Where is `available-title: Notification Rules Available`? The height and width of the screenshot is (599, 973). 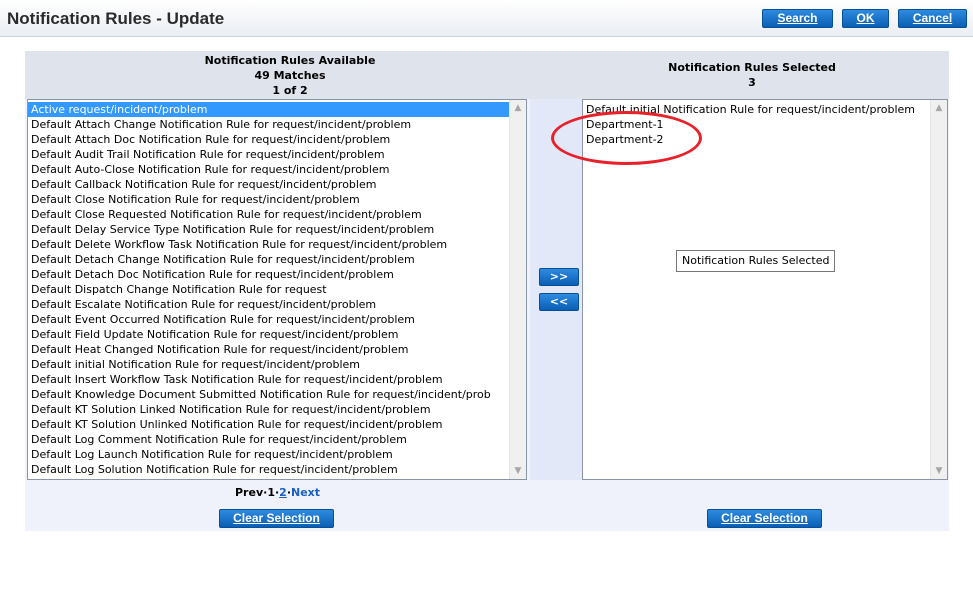 available-title: Notification Rules Available is located at coordinates (290, 60).